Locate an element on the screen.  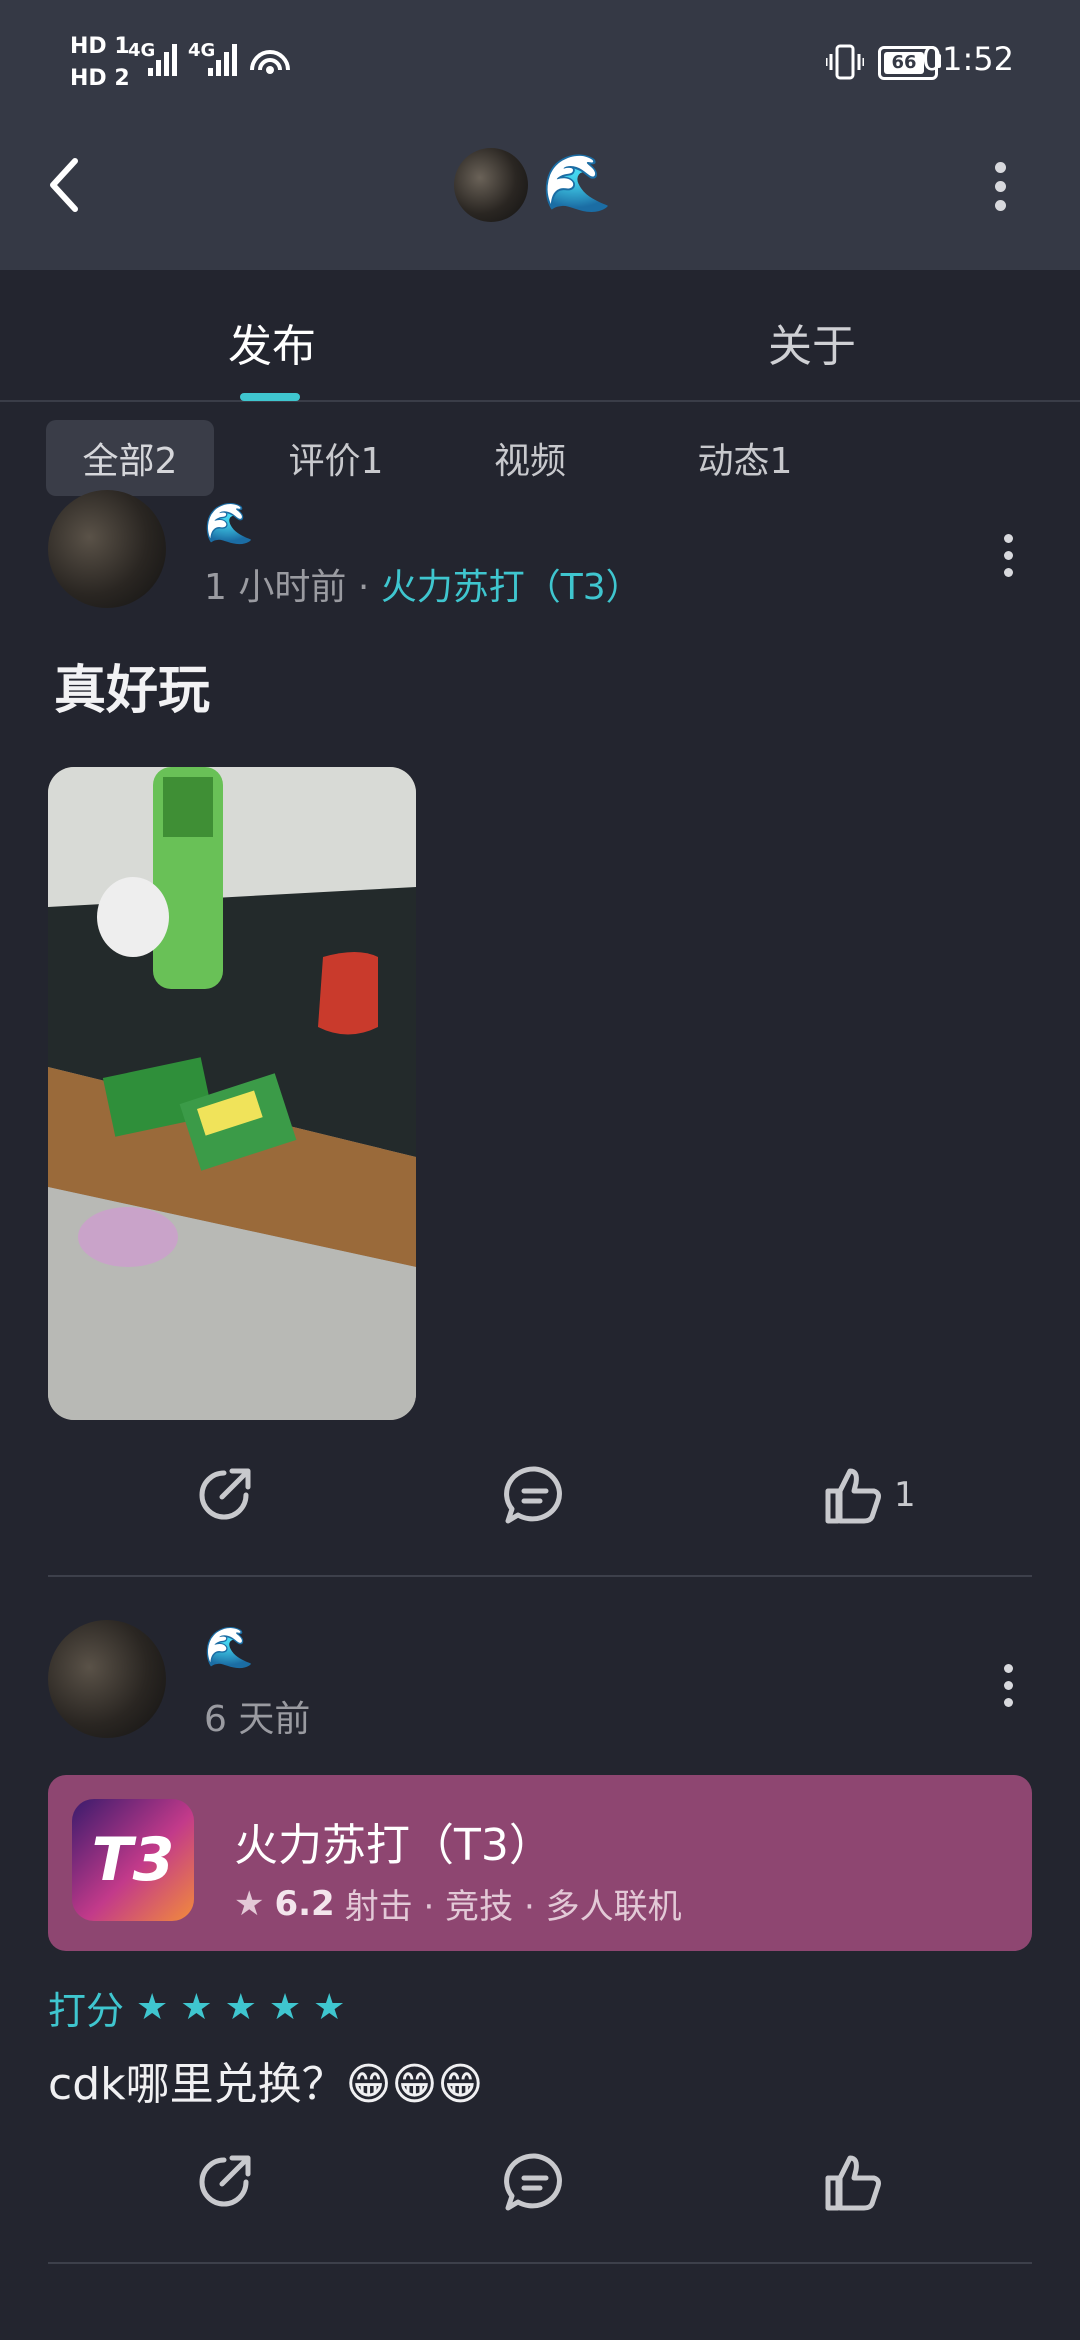
post1-photo-image is located at coordinates (232, 1093).